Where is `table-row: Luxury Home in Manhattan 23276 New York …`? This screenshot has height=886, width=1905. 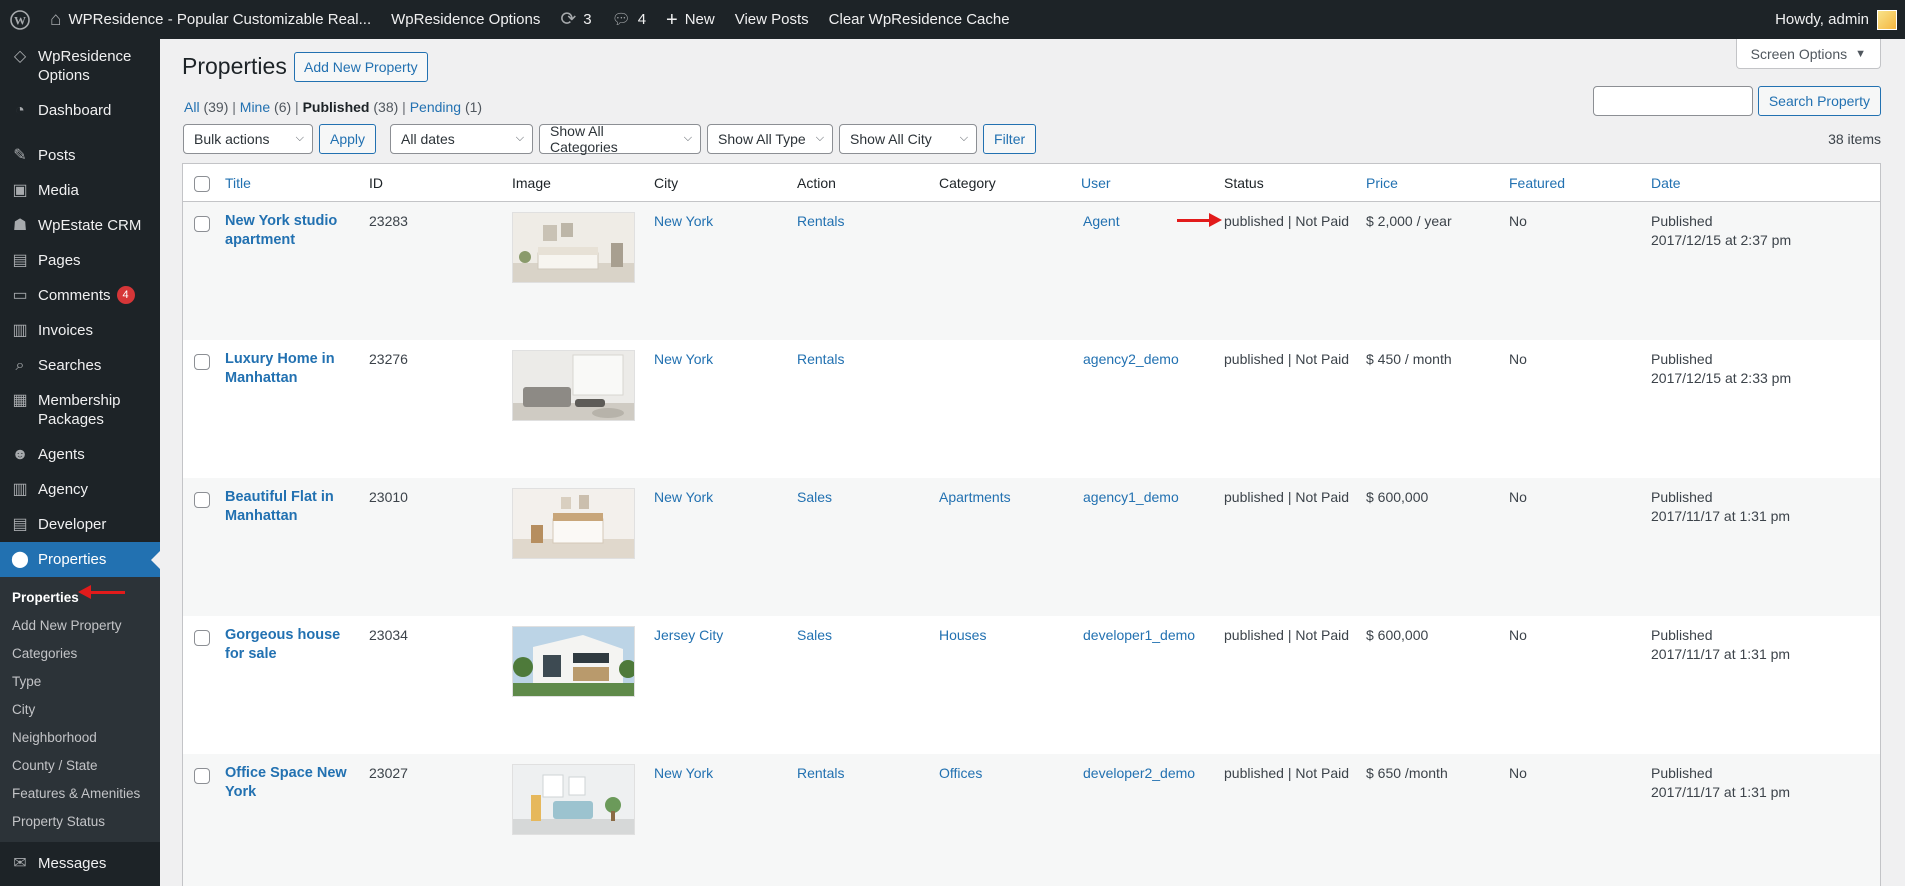 table-row: Luxury Home in Manhattan 23276 New York … is located at coordinates (1031, 409).